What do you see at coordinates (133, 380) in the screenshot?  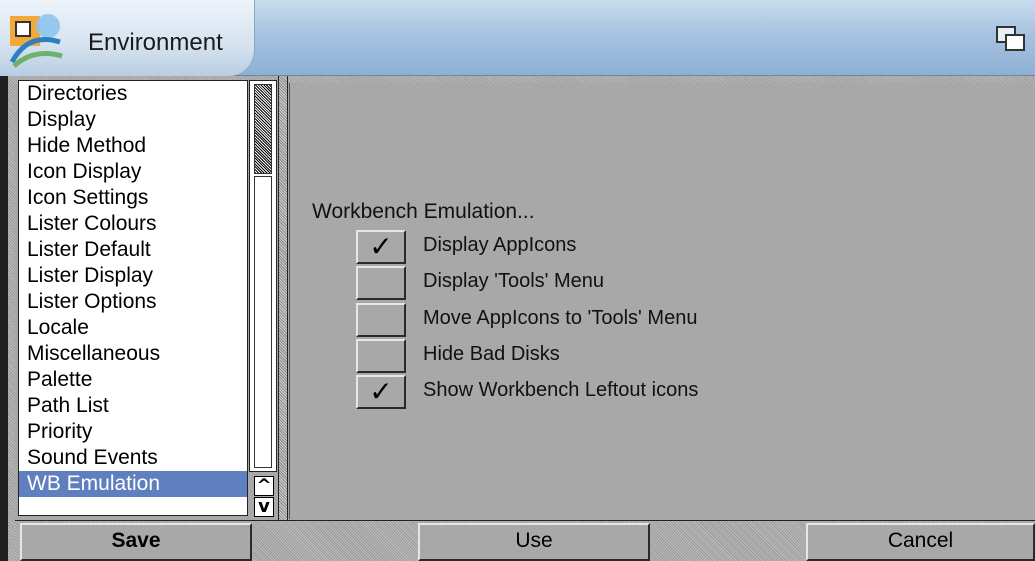 I see `list-item: Palette` at bounding box center [133, 380].